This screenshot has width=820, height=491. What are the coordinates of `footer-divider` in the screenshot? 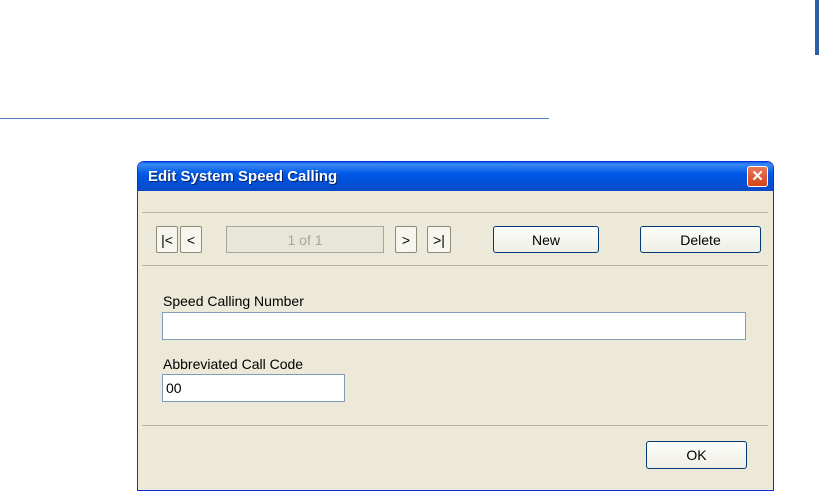 It's located at (455, 425).